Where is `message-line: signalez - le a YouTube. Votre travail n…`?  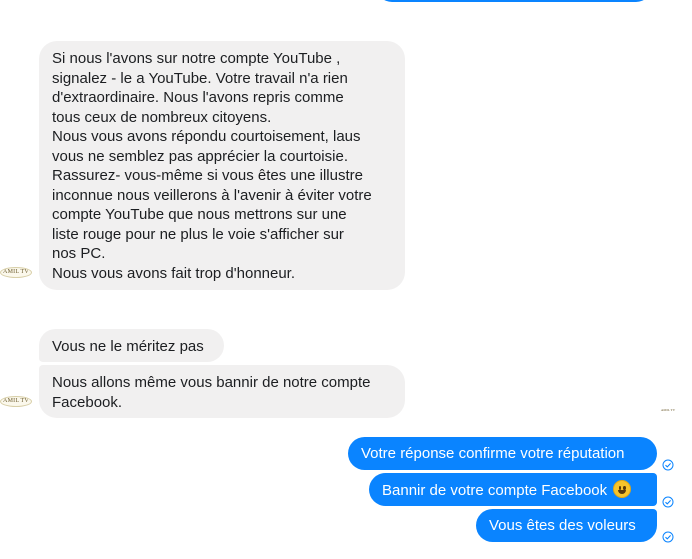 message-line: signalez - le a YouTube. Votre travail n… is located at coordinates (200, 78).